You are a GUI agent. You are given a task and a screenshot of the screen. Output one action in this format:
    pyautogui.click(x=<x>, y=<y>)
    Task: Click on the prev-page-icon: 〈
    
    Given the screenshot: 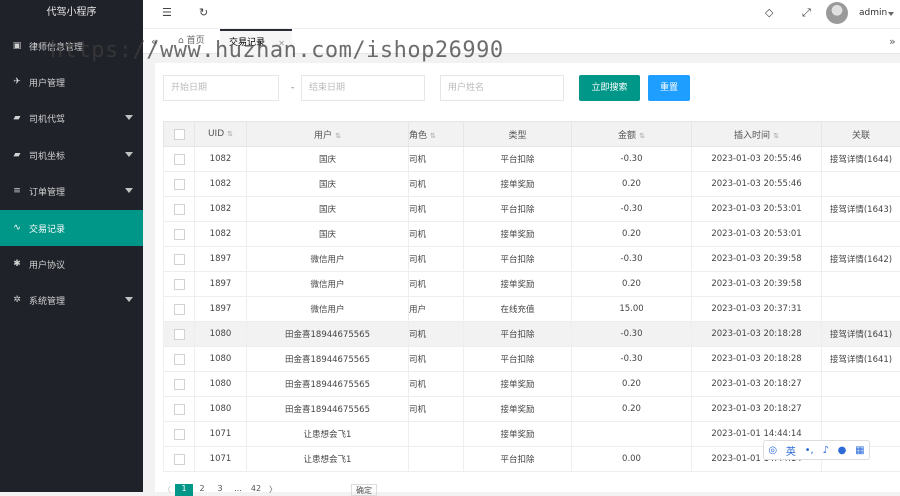 What is the action you would take?
    pyautogui.click(x=169, y=490)
    